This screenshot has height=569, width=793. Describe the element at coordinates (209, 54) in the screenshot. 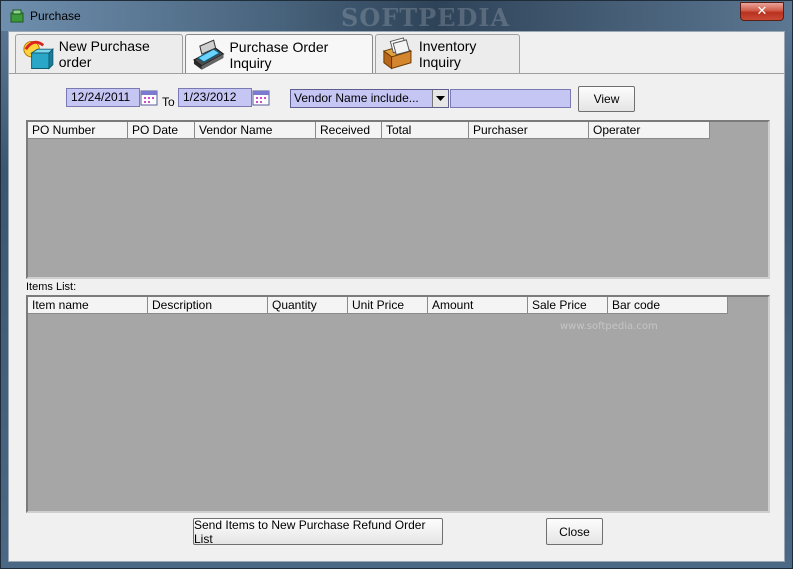

I see `scanner-icon` at that location.